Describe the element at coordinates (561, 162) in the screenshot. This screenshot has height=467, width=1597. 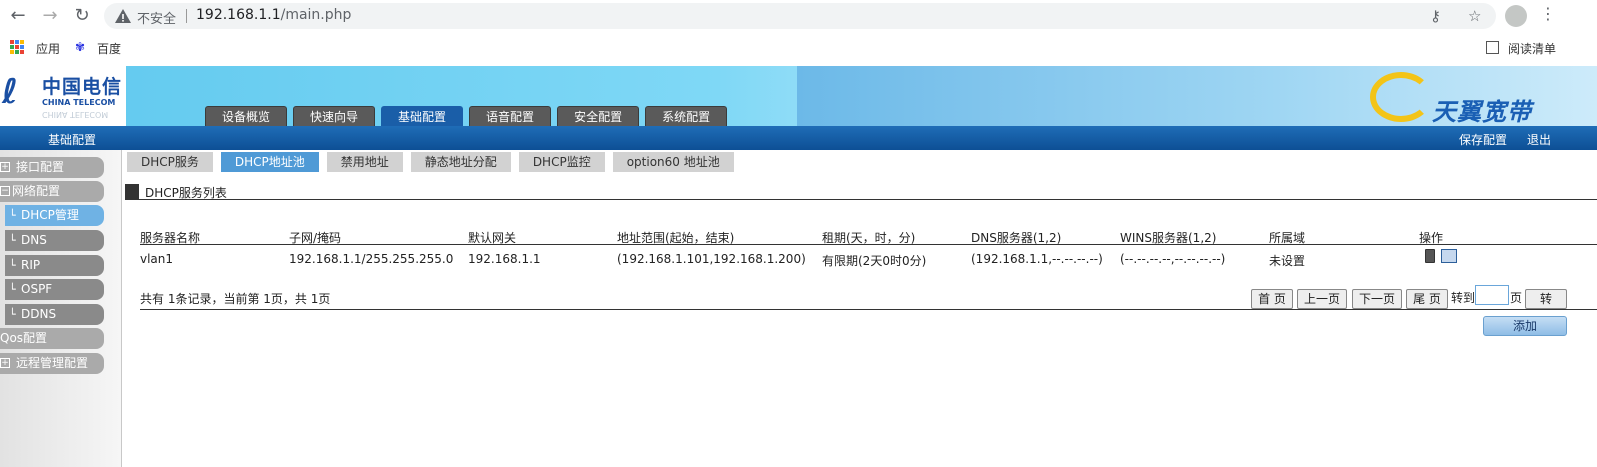
I see `subtab-dhcp-monitor: DHCP监控` at that location.